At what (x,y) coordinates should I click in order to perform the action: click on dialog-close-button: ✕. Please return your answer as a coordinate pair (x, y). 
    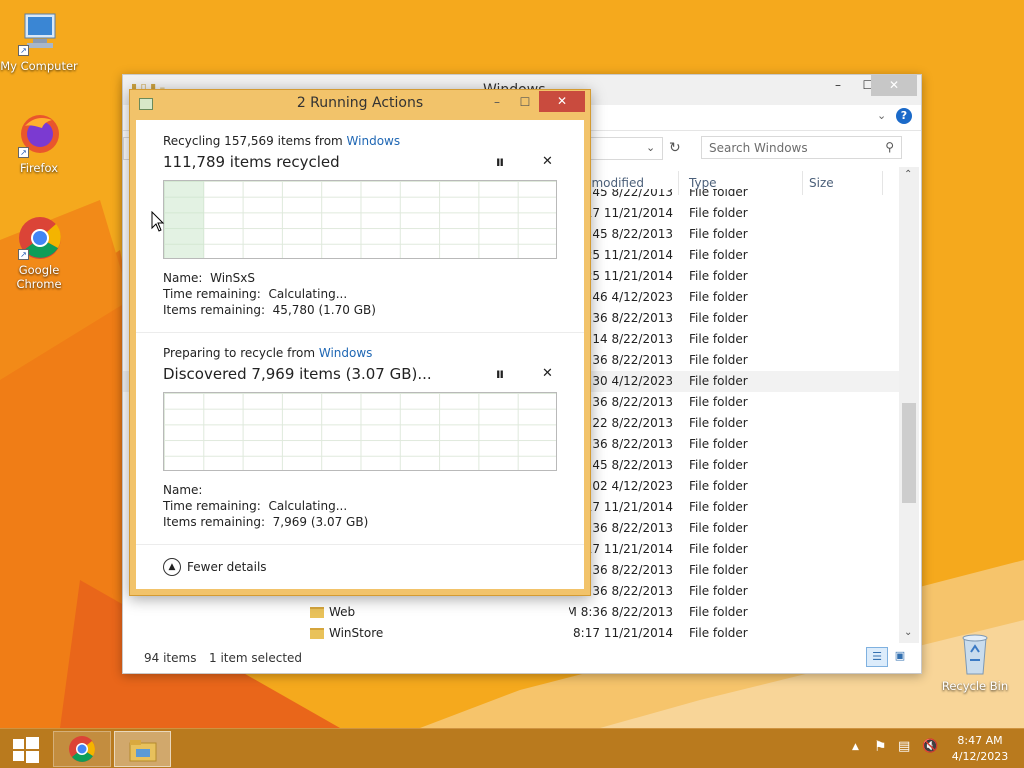
    Looking at the image, I should click on (562, 101).